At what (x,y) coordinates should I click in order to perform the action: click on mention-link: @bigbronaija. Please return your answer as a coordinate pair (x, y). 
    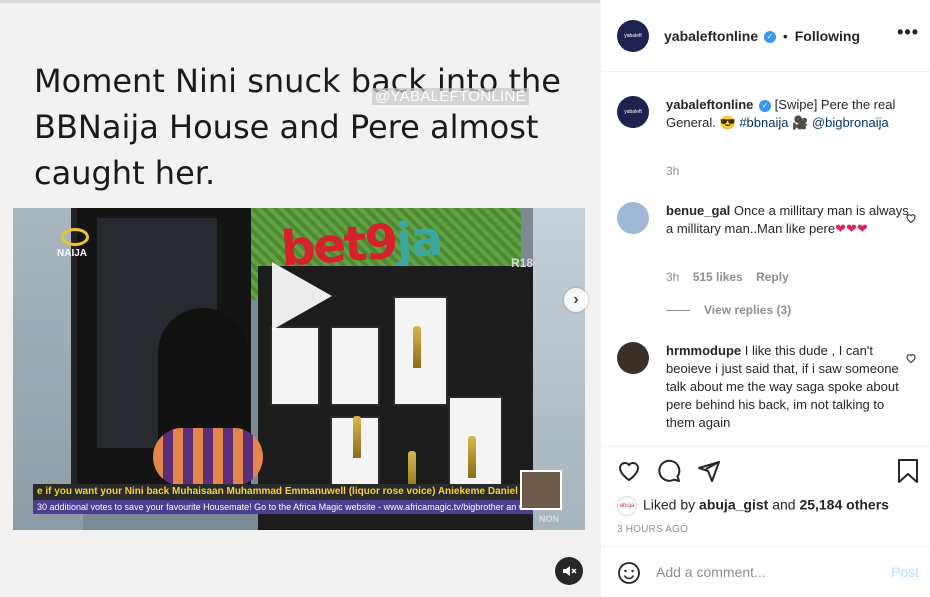
    Looking at the image, I should click on (850, 122).